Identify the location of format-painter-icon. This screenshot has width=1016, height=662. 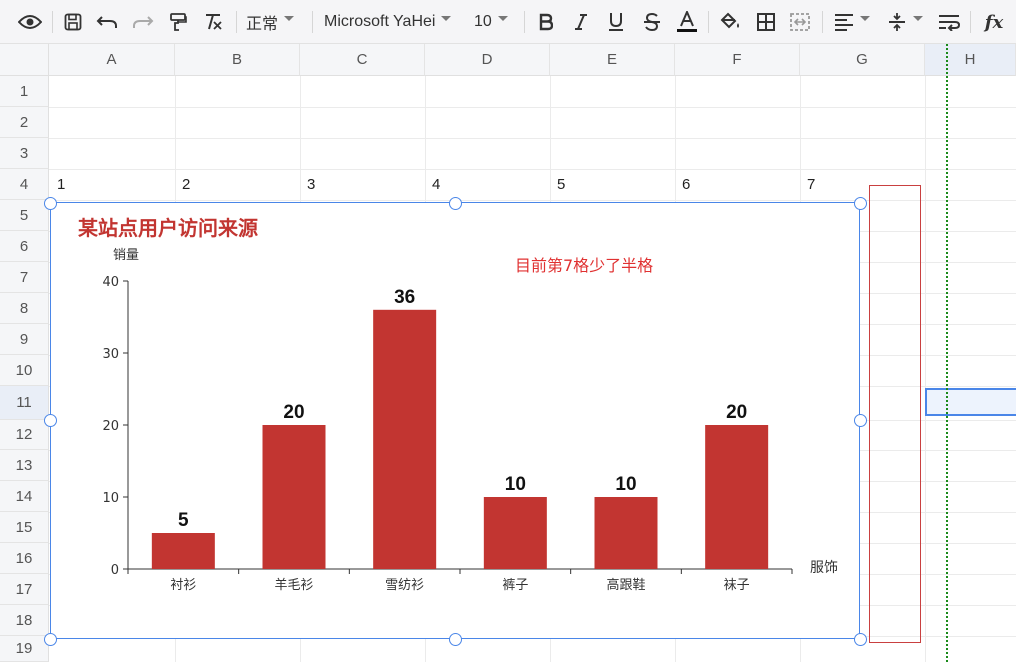
(178, 22).